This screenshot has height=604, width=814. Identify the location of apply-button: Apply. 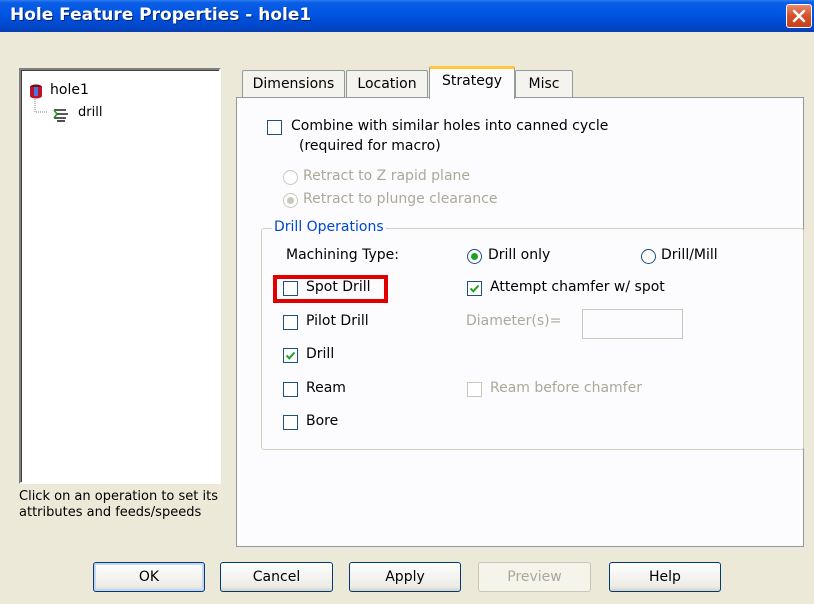
(405, 577).